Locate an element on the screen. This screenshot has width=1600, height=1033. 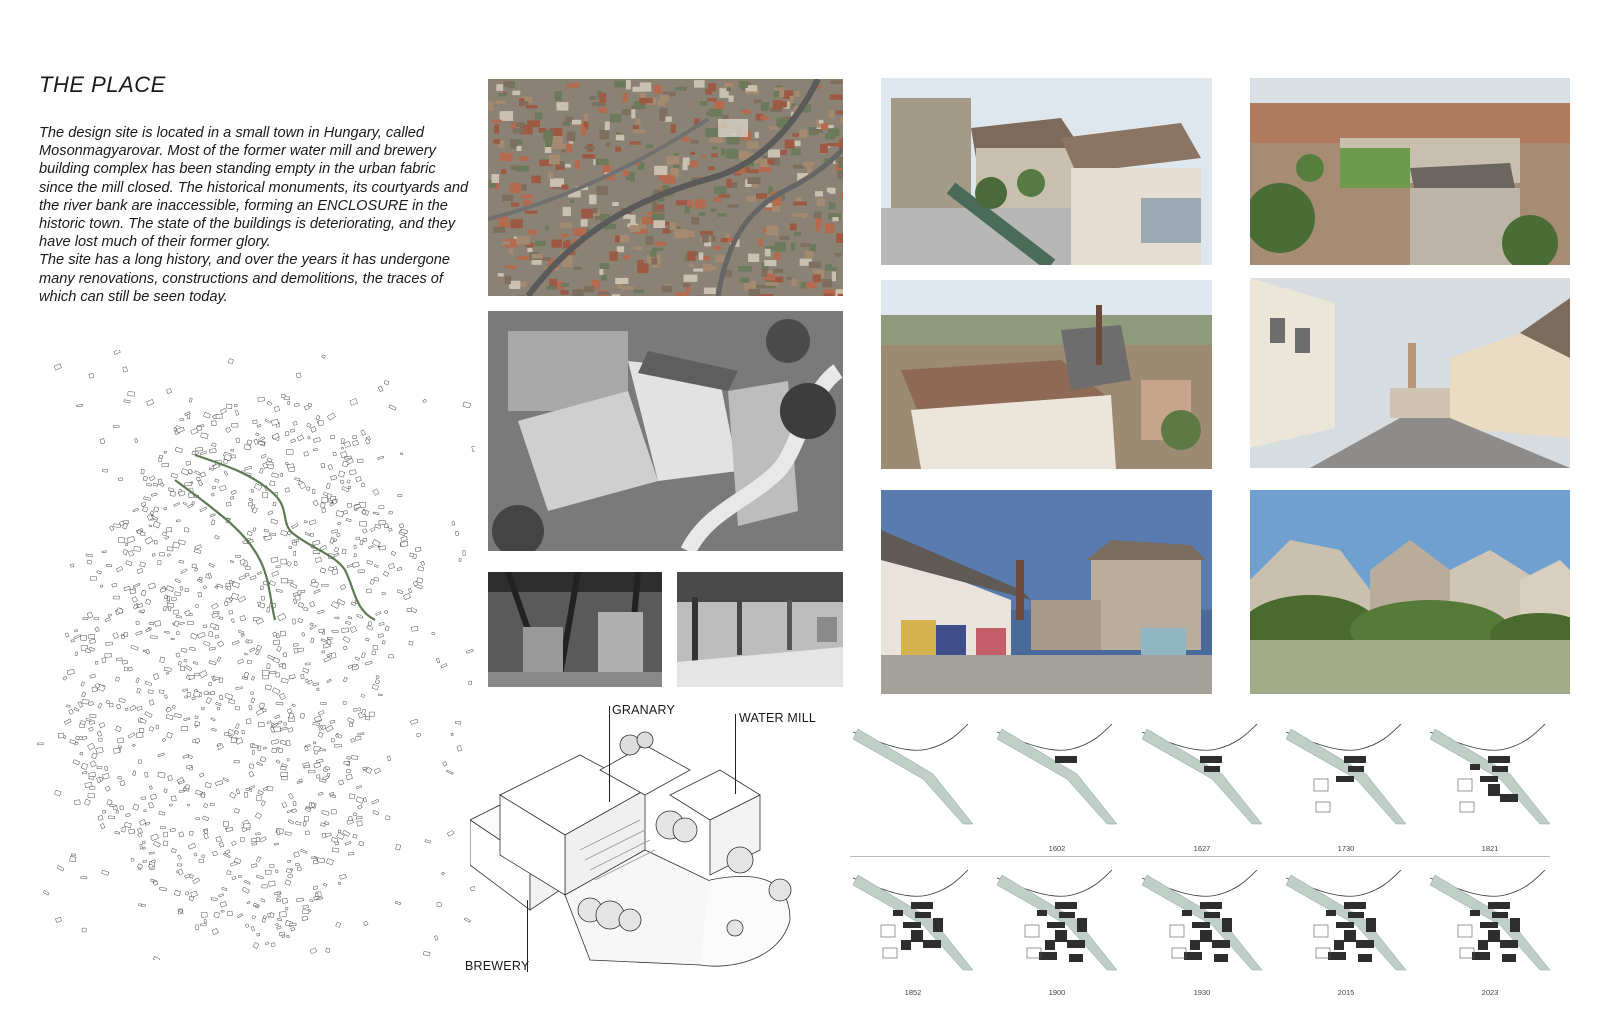
site-plan-2023 is located at coordinates (1490, 922).